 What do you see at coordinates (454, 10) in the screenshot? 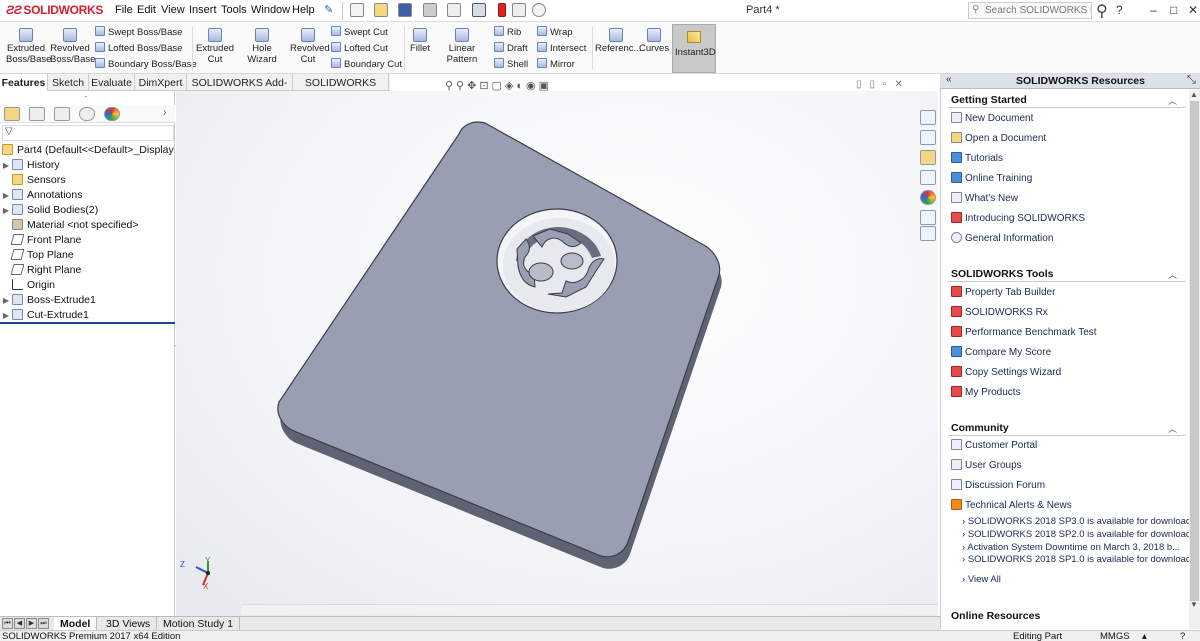
I see `undo-icon` at bounding box center [454, 10].